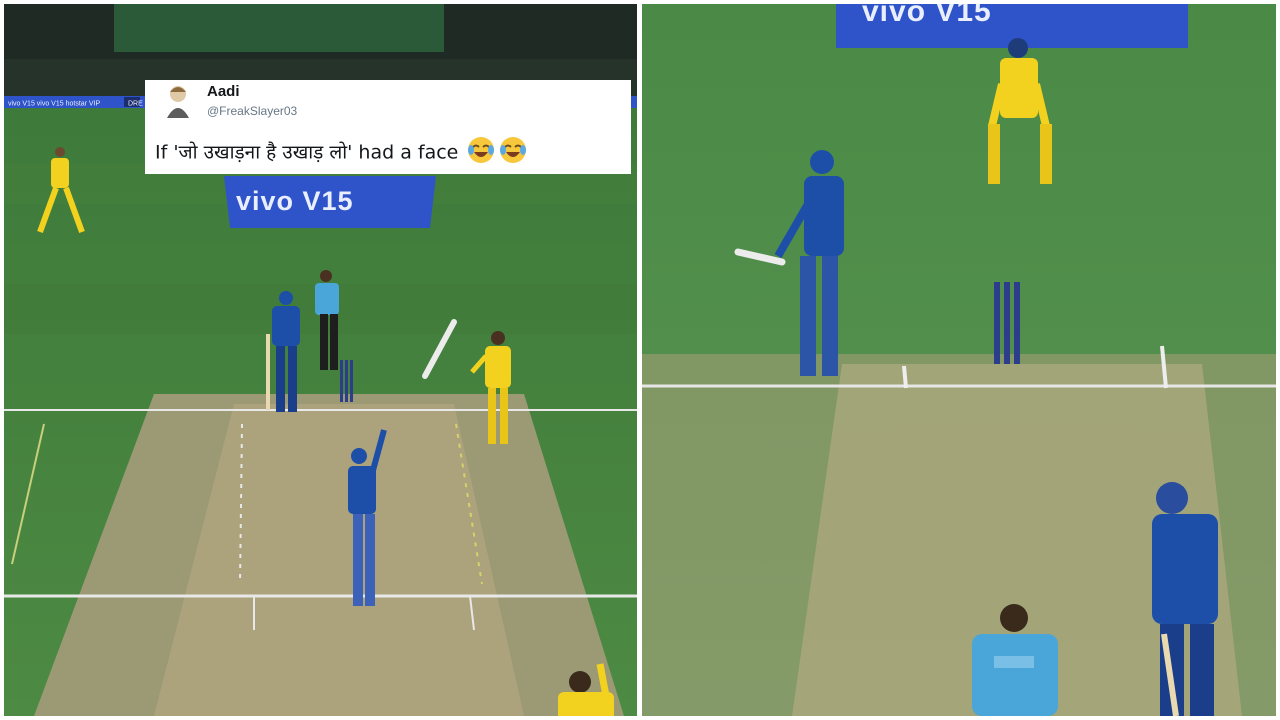 The height and width of the screenshot is (720, 1280). Describe the element at coordinates (135, 104) in the screenshot. I see `perimeter-ad-fragment: DRE` at that location.